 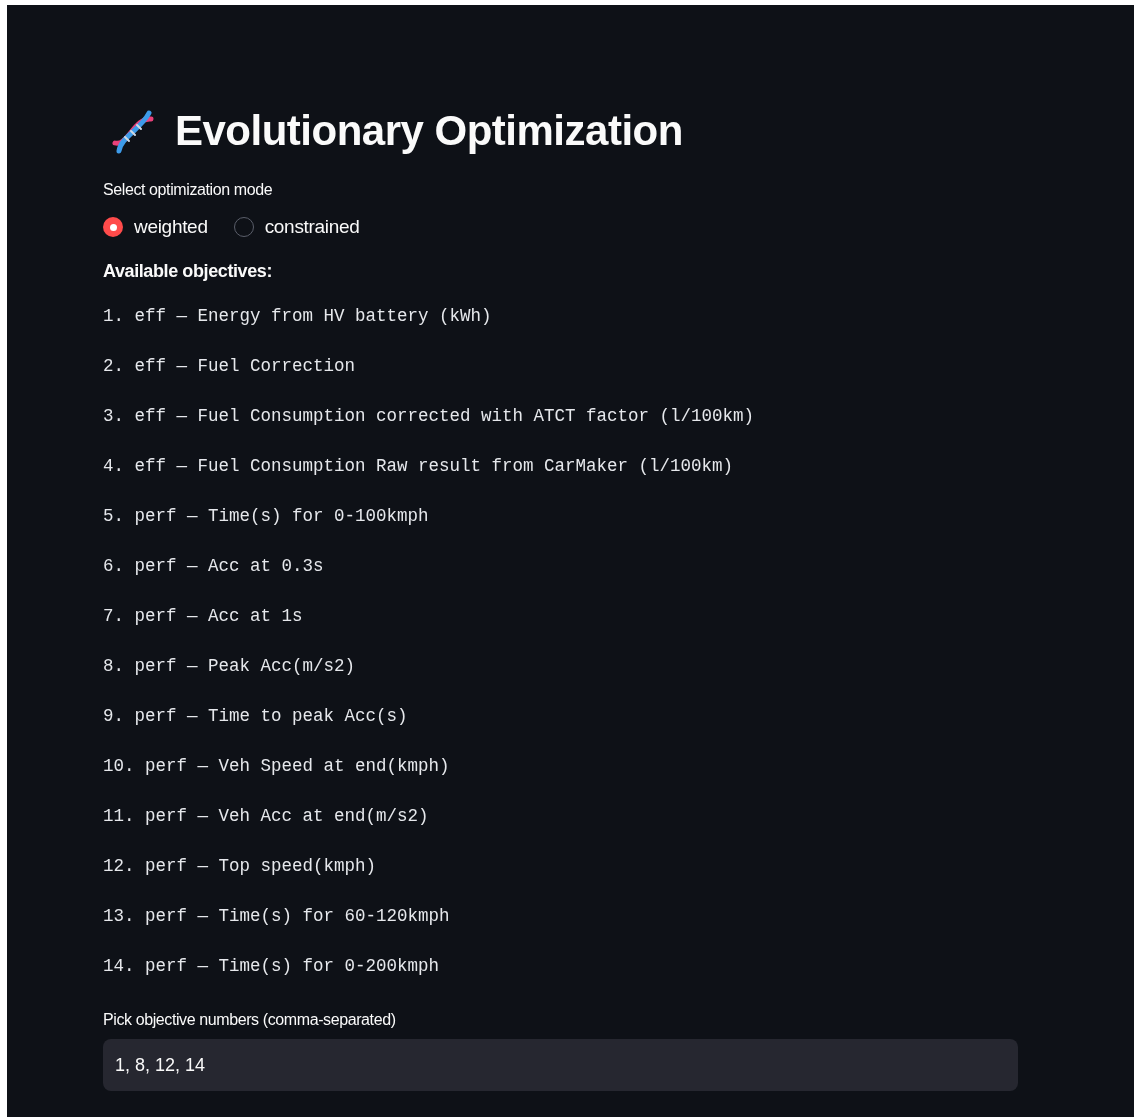 I want to click on objective-item: 13. perf — Time(s) for 60-120kmph, so click(x=277, y=916).